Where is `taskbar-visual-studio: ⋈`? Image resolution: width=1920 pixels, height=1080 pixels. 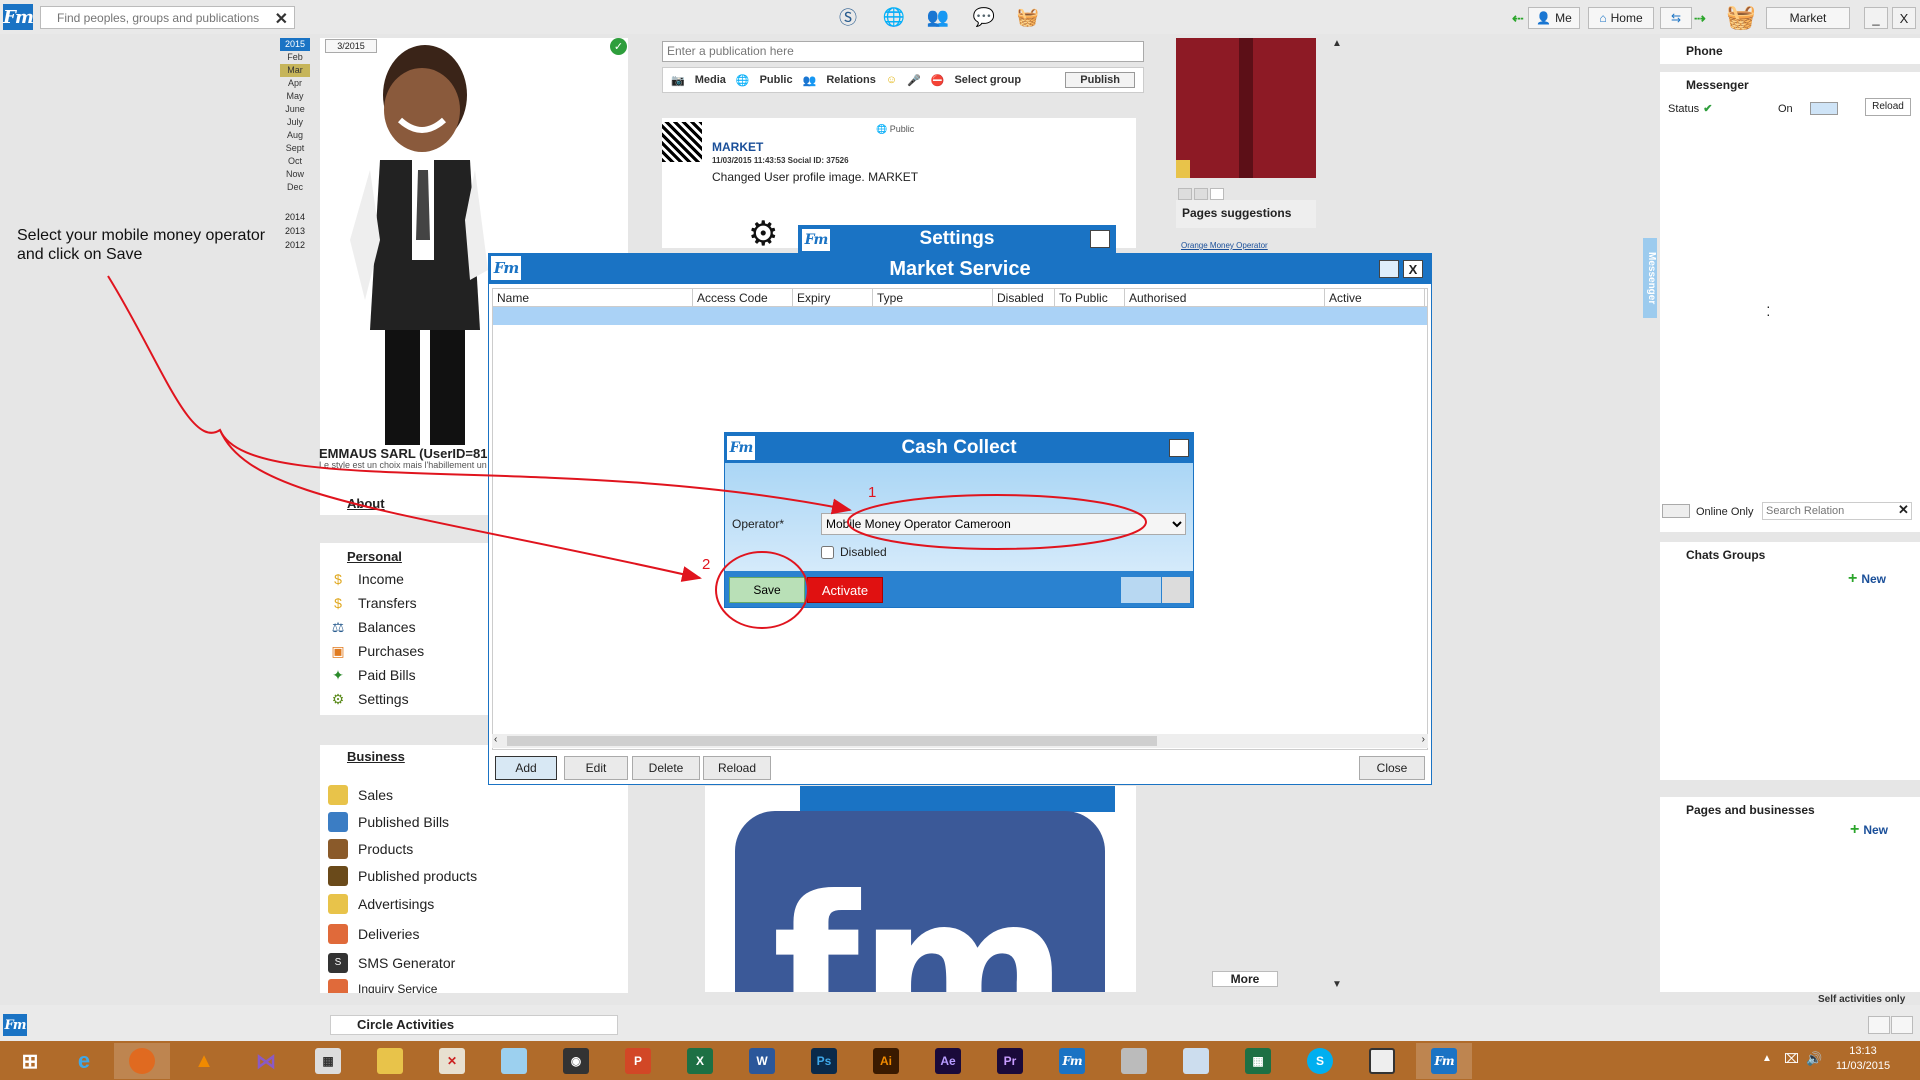 taskbar-visual-studio: ⋈ is located at coordinates (266, 1061).